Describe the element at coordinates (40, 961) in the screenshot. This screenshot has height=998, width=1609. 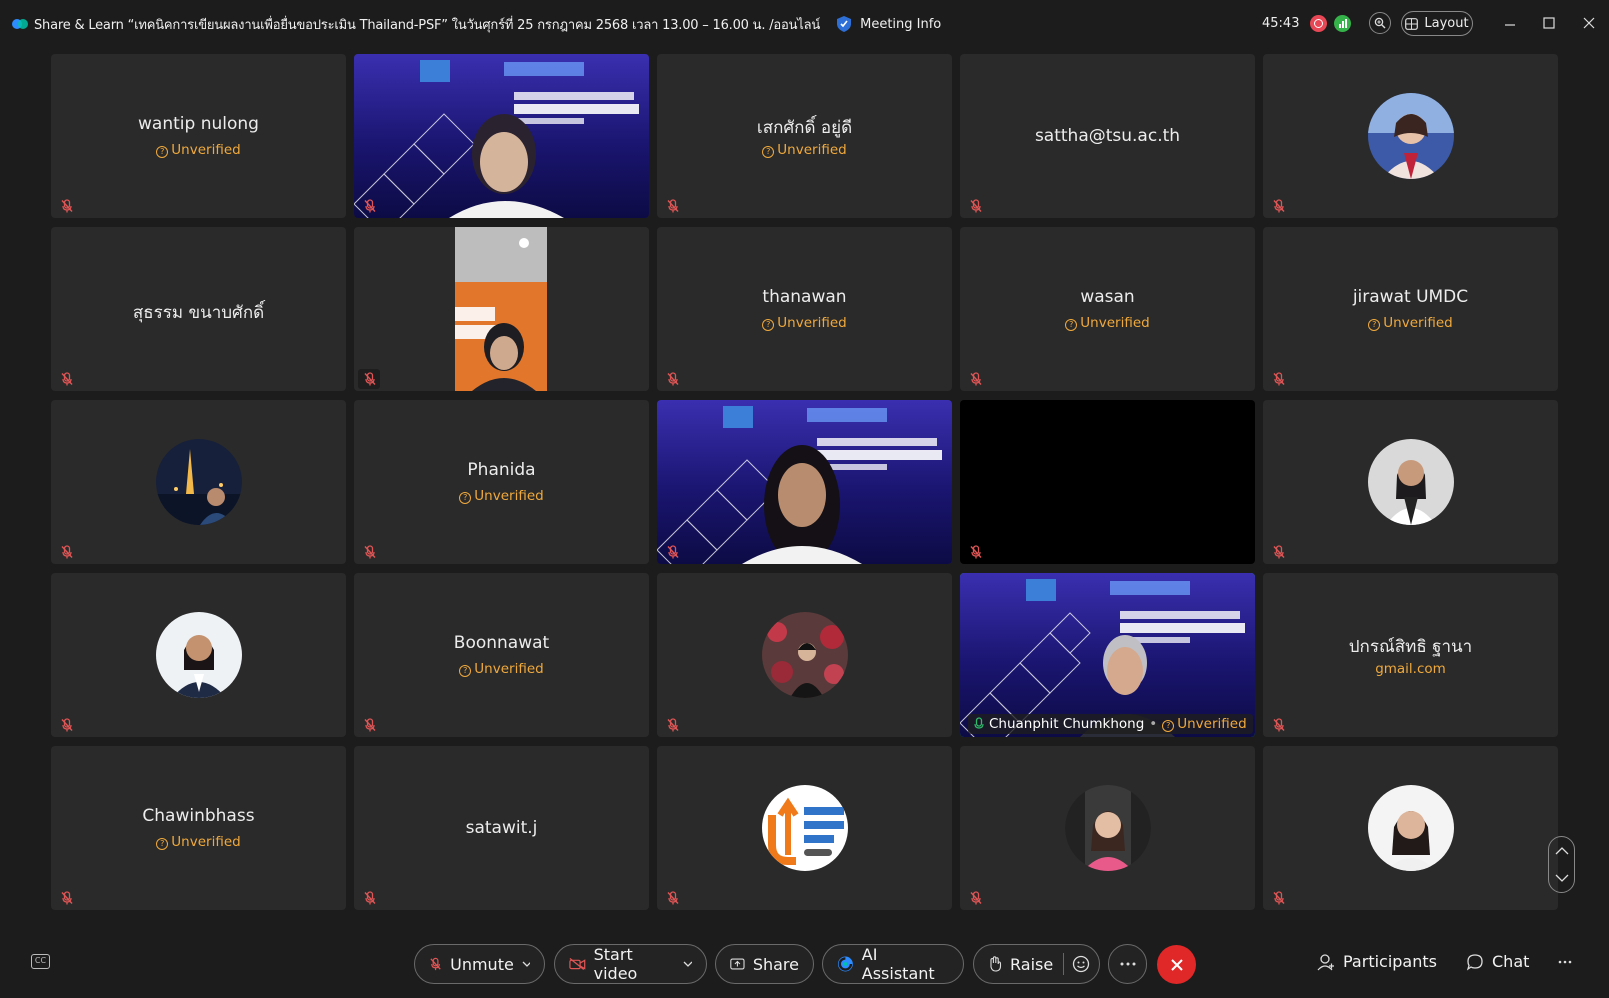
I see `closed-captions-button: CC` at that location.